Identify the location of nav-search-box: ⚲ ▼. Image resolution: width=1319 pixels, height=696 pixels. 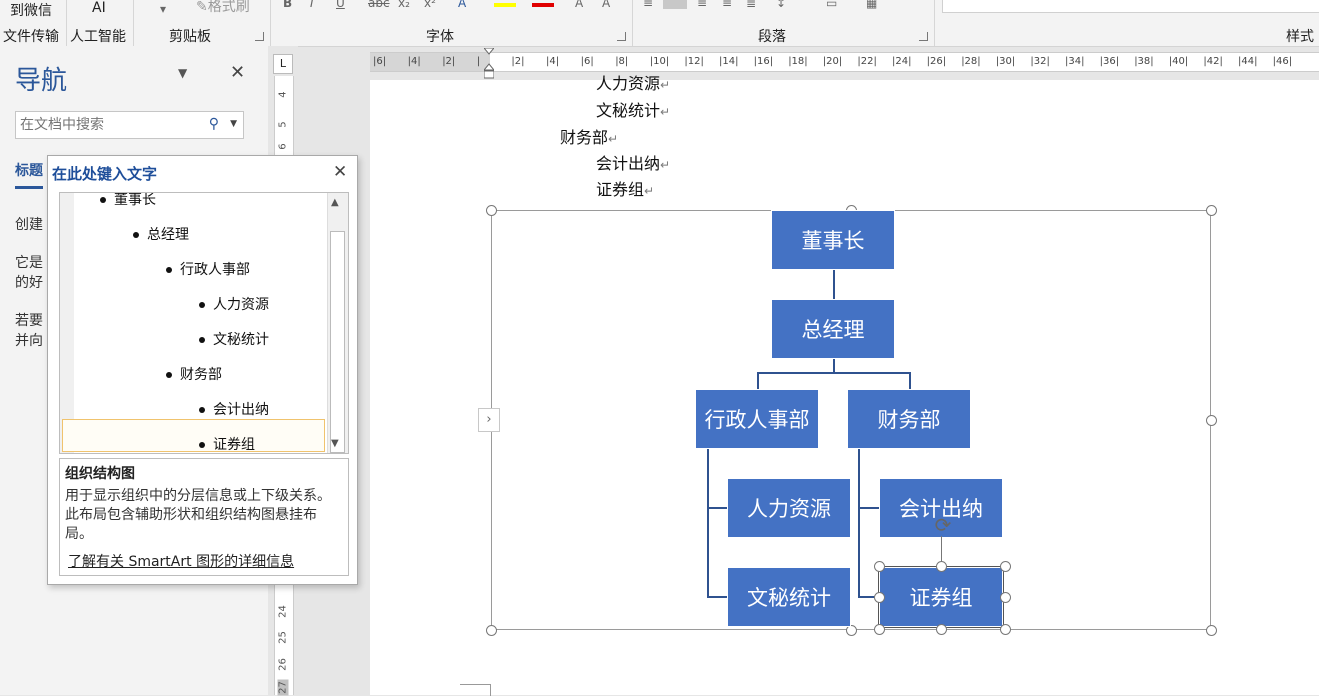
(129, 125).